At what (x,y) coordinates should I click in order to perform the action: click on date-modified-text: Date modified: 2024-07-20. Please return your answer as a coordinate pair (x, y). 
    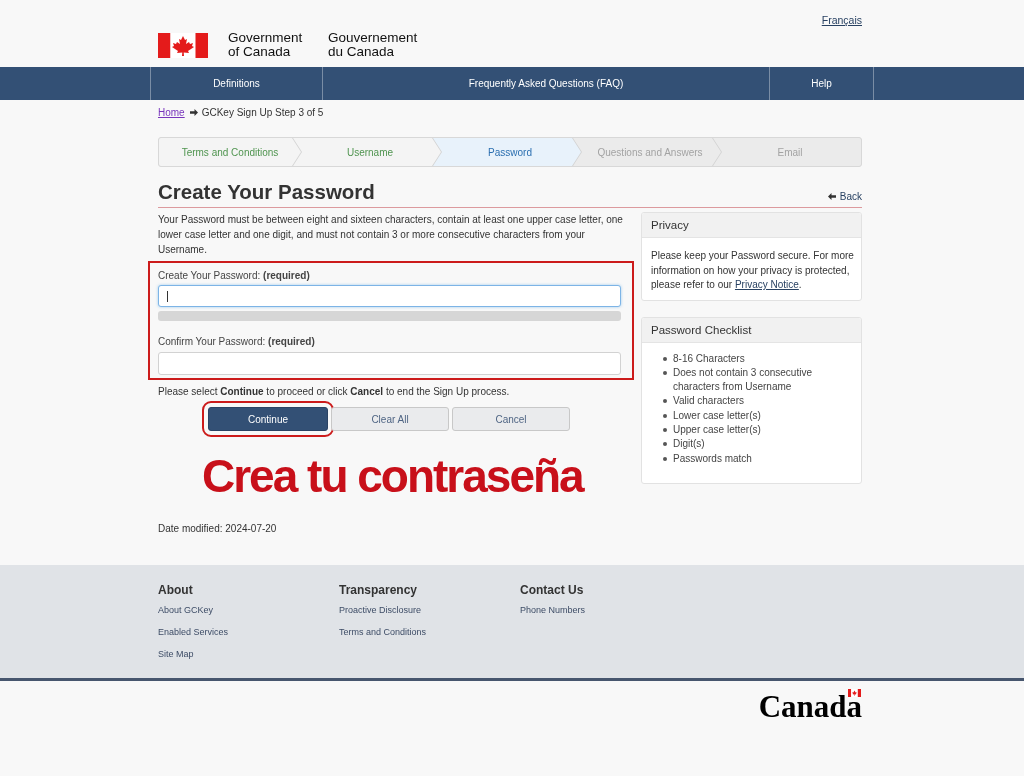
    Looking at the image, I should click on (218, 529).